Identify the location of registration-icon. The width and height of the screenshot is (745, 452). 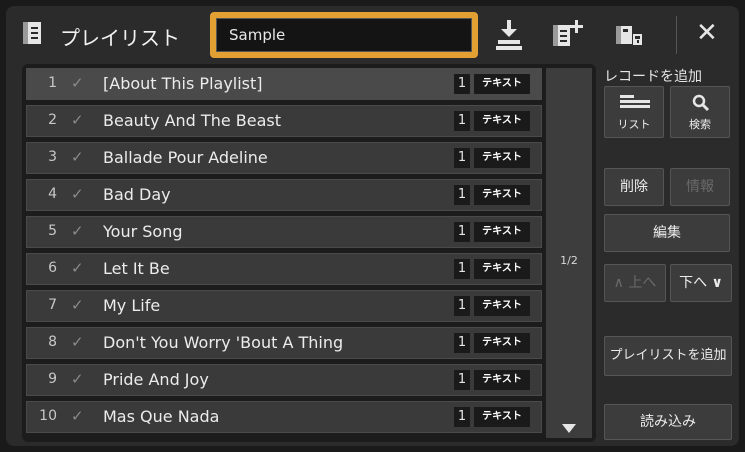
(629, 34).